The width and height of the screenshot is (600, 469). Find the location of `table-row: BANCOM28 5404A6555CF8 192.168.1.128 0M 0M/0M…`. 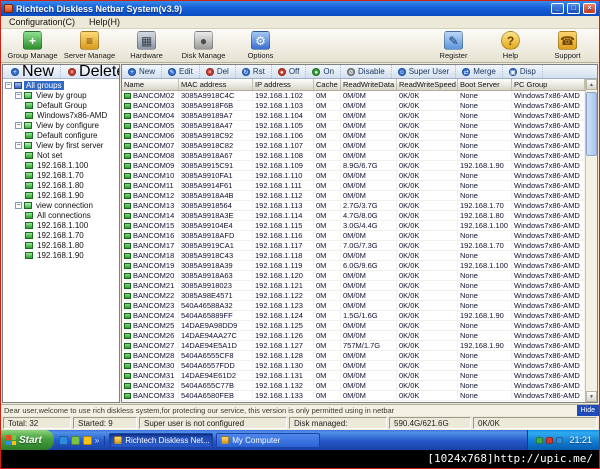

table-row: BANCOM28 5404A6555CF8 192.168.1.128 0M 0M/0M… is located at coordinates (353, 356).